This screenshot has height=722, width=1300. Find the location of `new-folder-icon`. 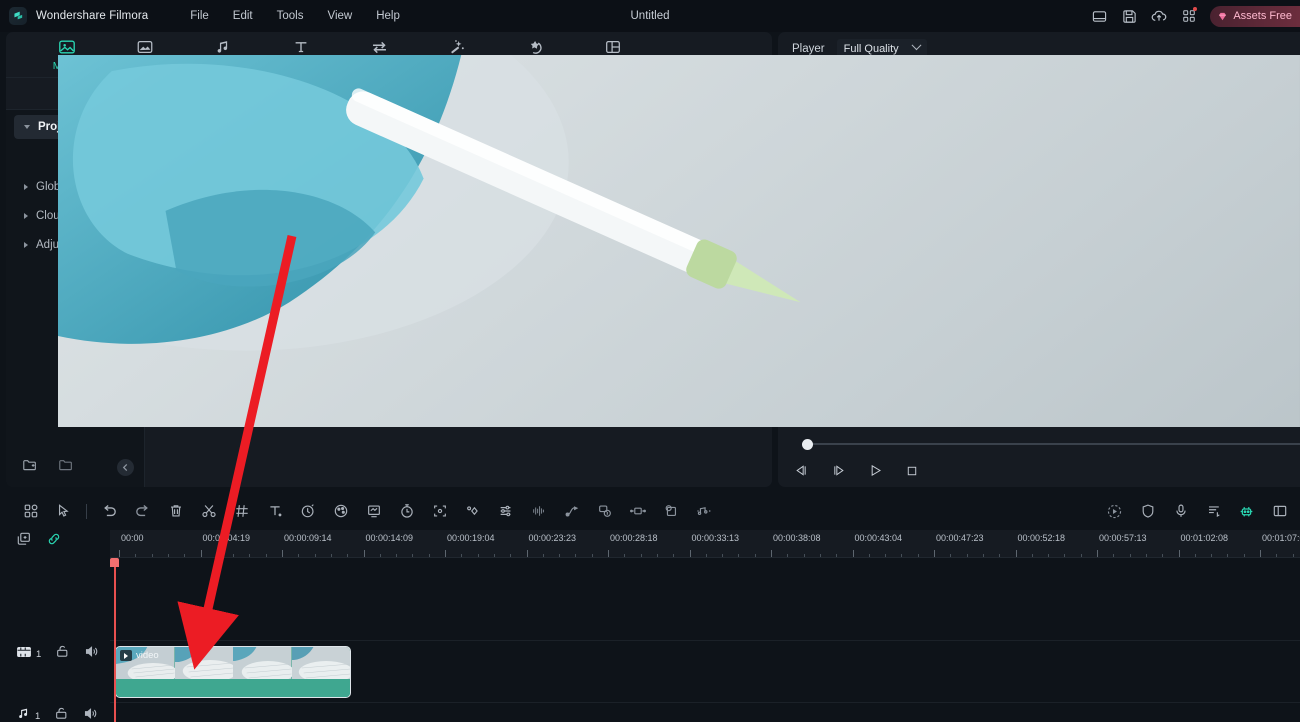

new-folder-icon is located at coordinates (30, 467).